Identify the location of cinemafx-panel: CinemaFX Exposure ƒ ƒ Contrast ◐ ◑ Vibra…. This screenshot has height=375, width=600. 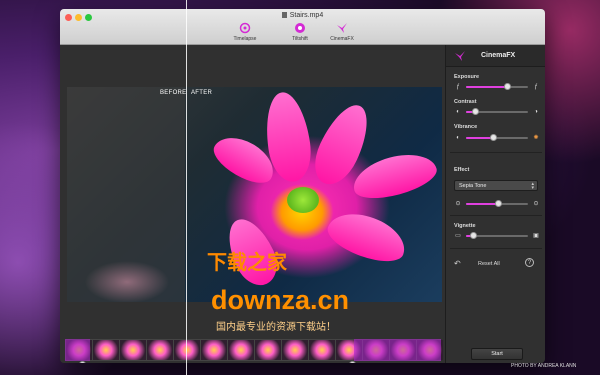
(495, 204).